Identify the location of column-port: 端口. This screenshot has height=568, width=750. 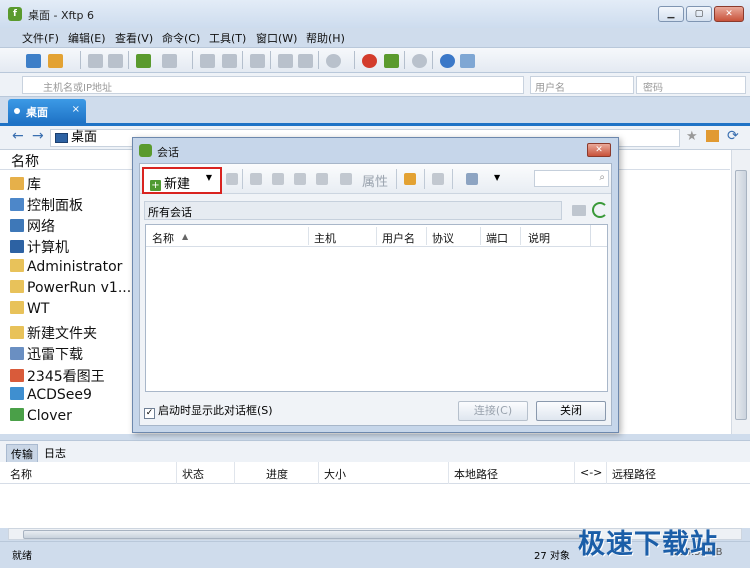
(497, 238).